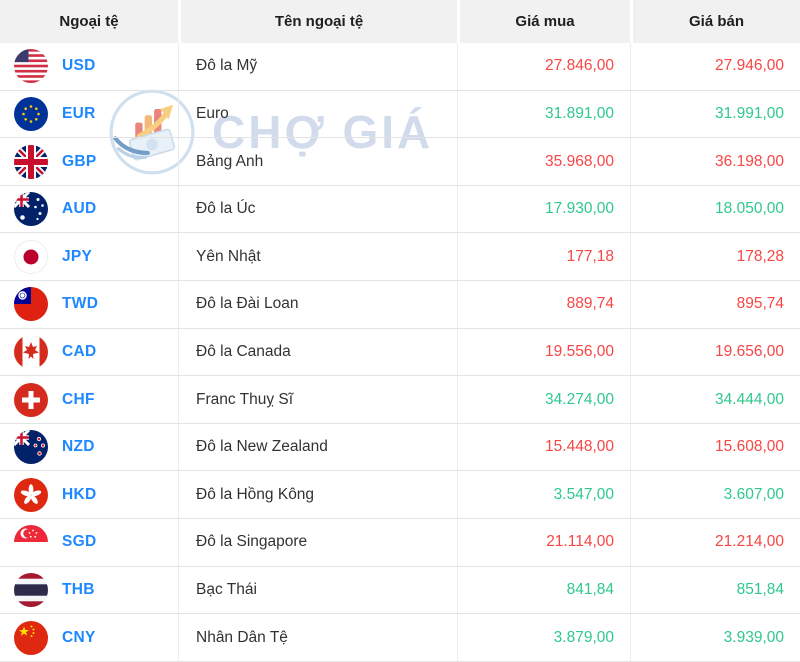 The image size is (800, 662). What do you see at coordinates (715, 21) in the screenshot?
I see `column-header-sell: Giá bán` at bounding box center [715, 21].